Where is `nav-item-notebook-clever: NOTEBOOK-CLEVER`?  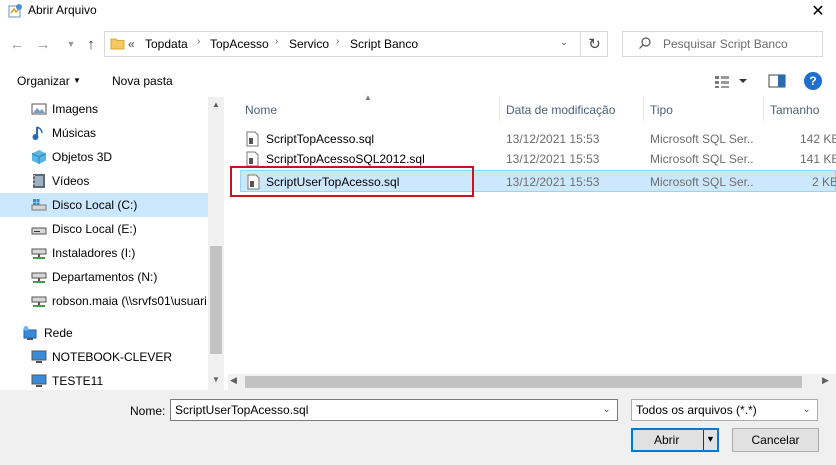 nav-item-notebook-clever: NOTEBOOK-CLEVER is located at coordinates (104, 357).